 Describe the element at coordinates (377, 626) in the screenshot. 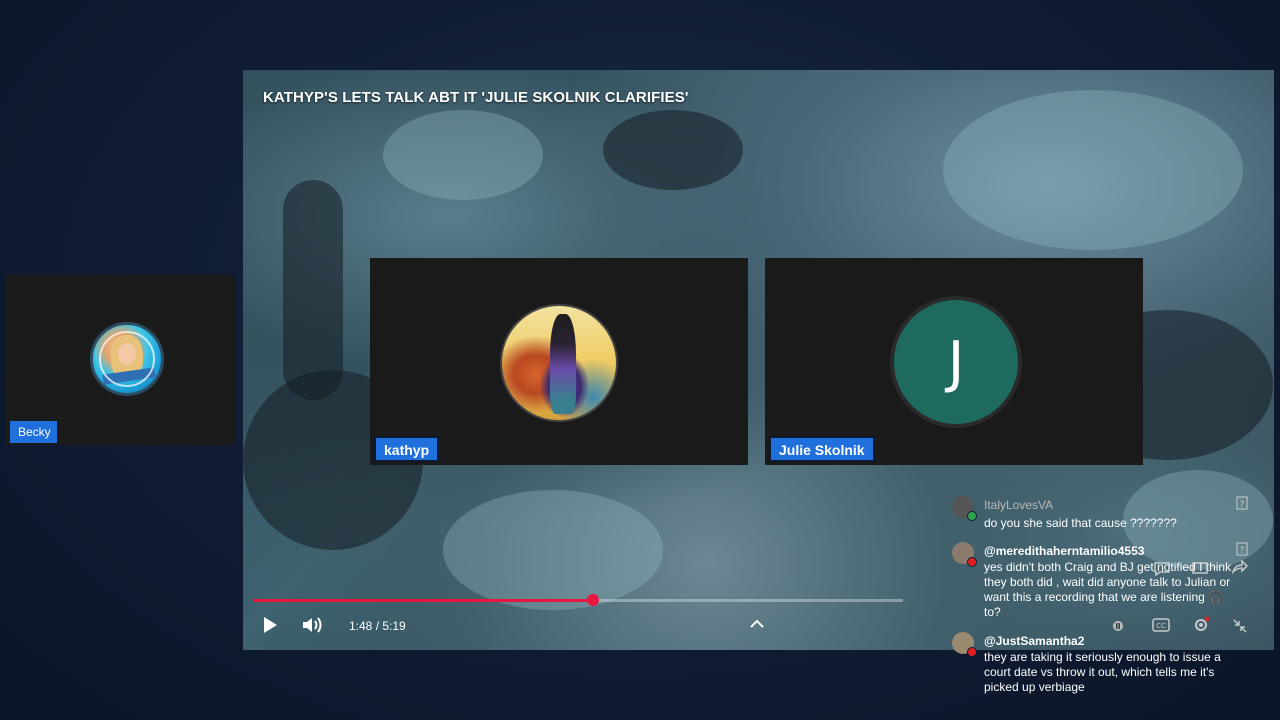

I see `time-display: 1:48 / 5:19` at that location.